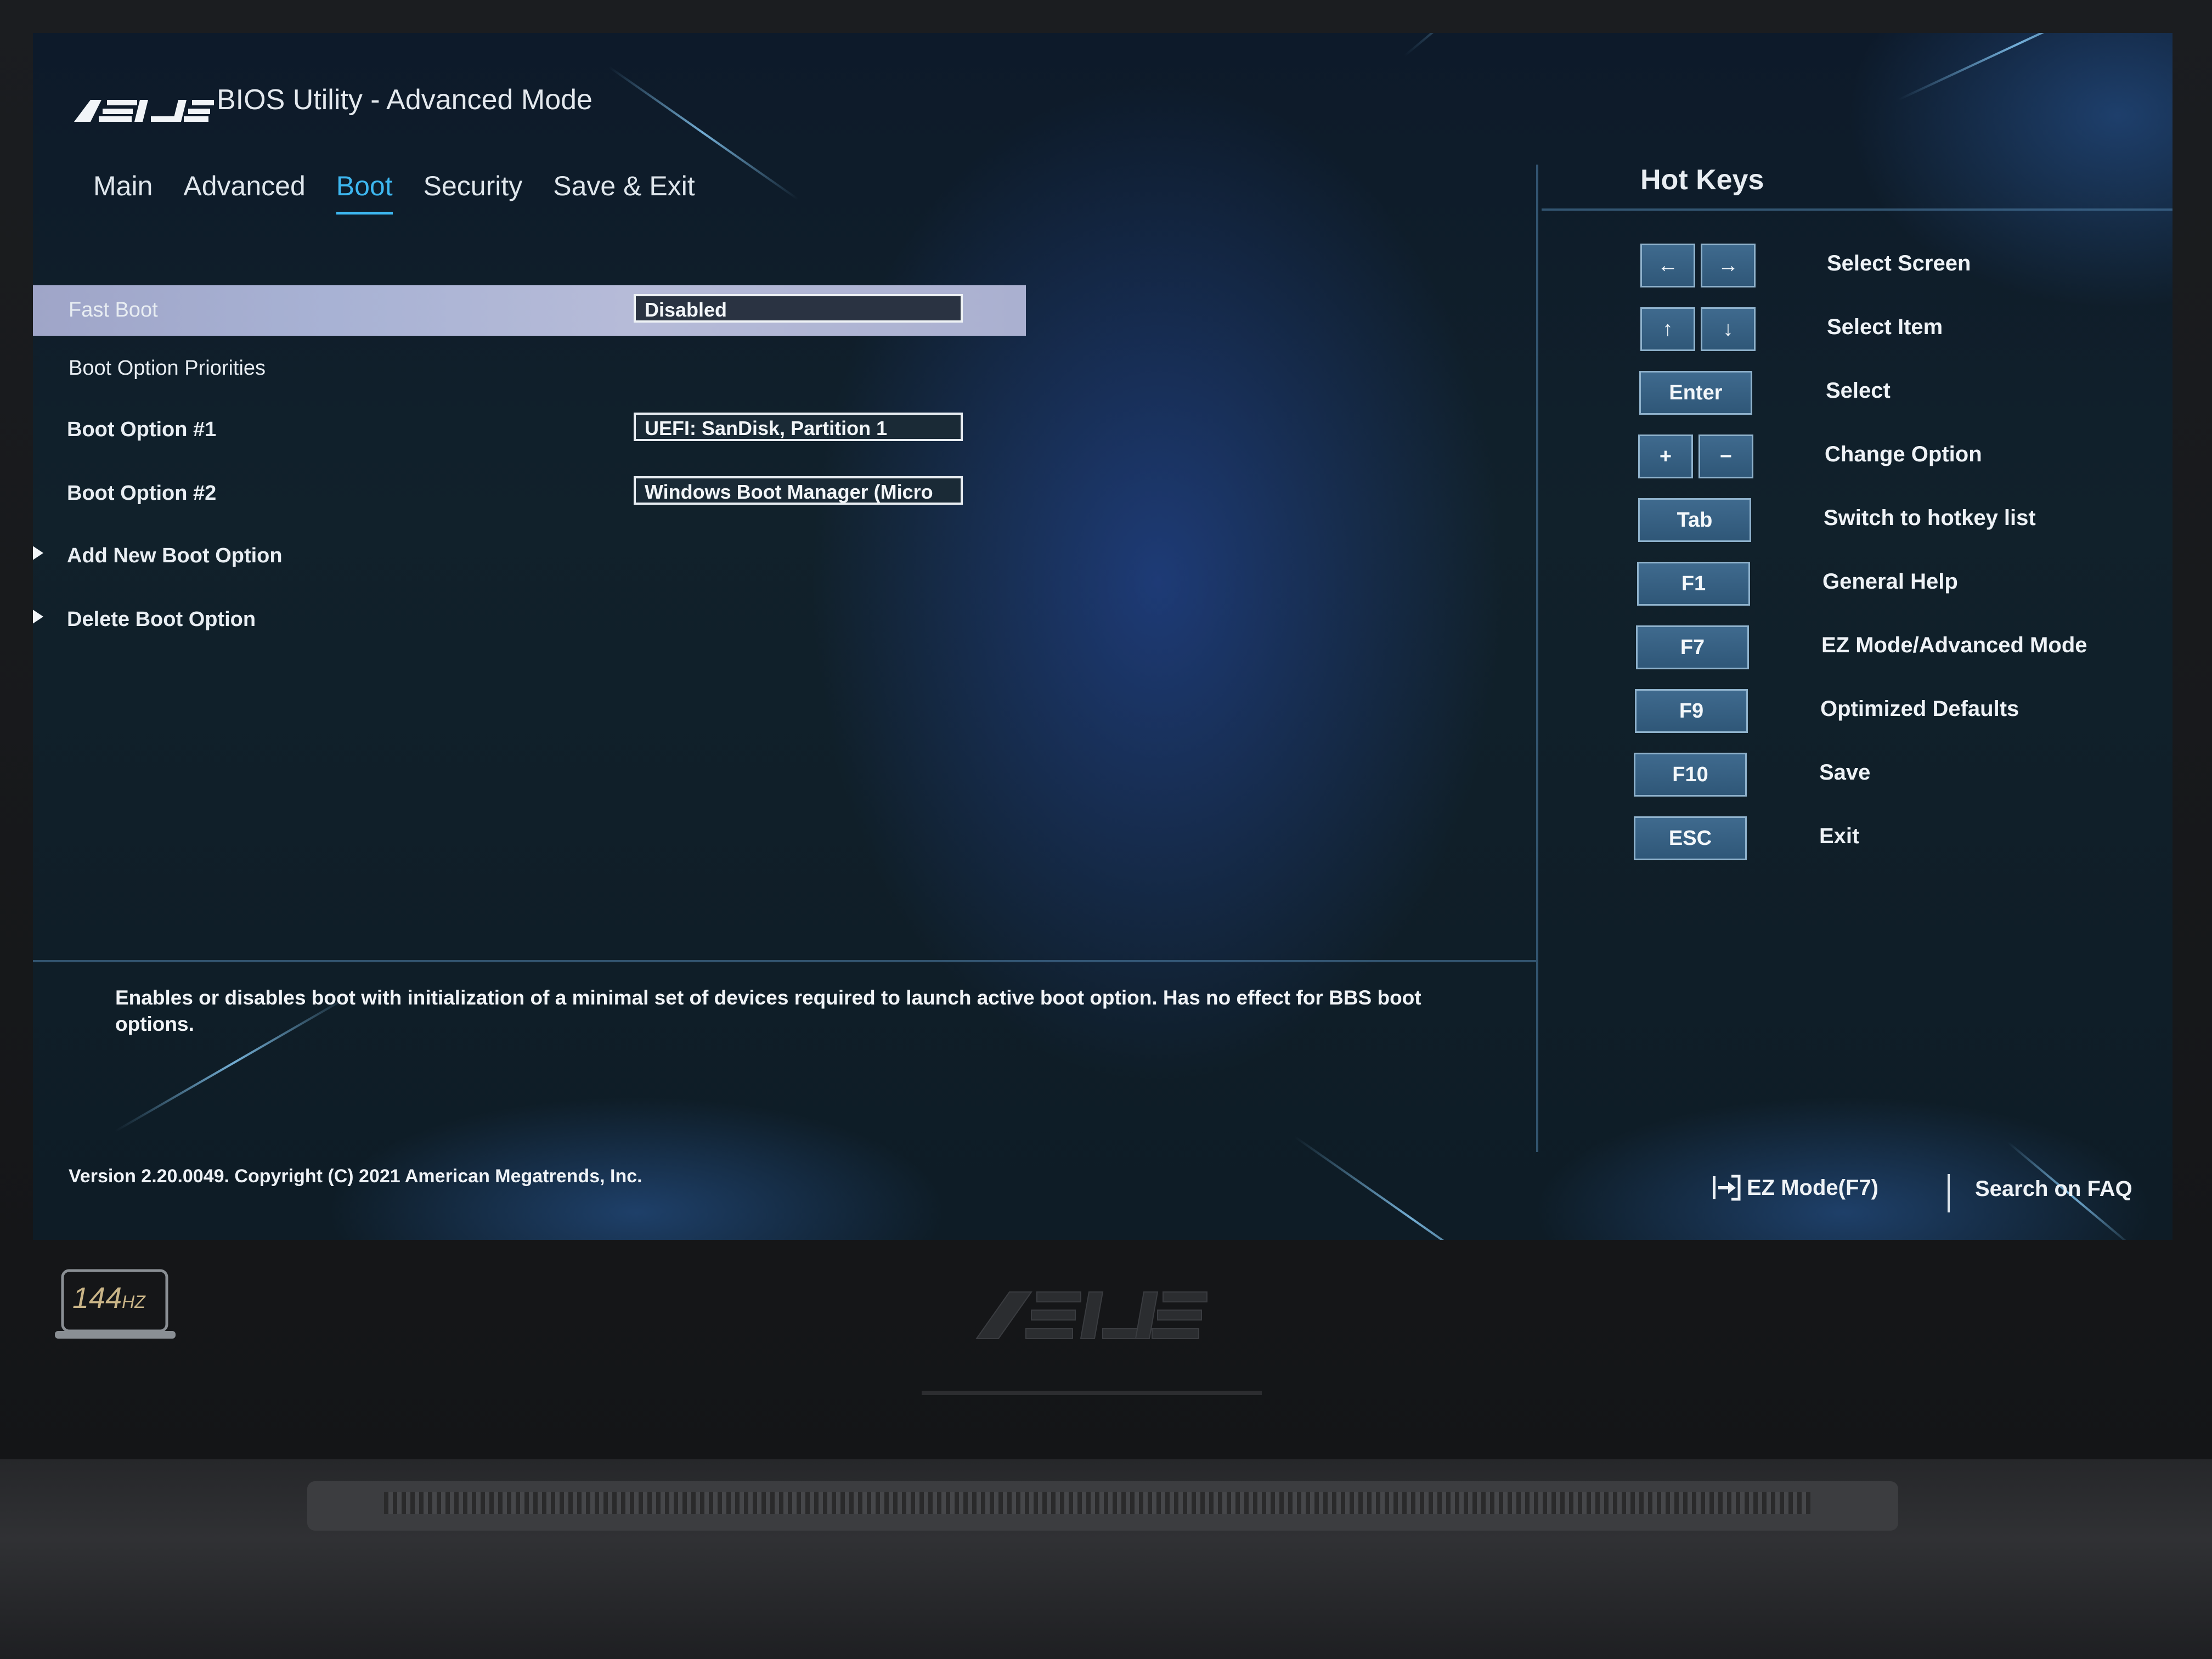 This screenshot has width=2212, height=1659. I want to click on key-minus: −, so click(1726, 456).